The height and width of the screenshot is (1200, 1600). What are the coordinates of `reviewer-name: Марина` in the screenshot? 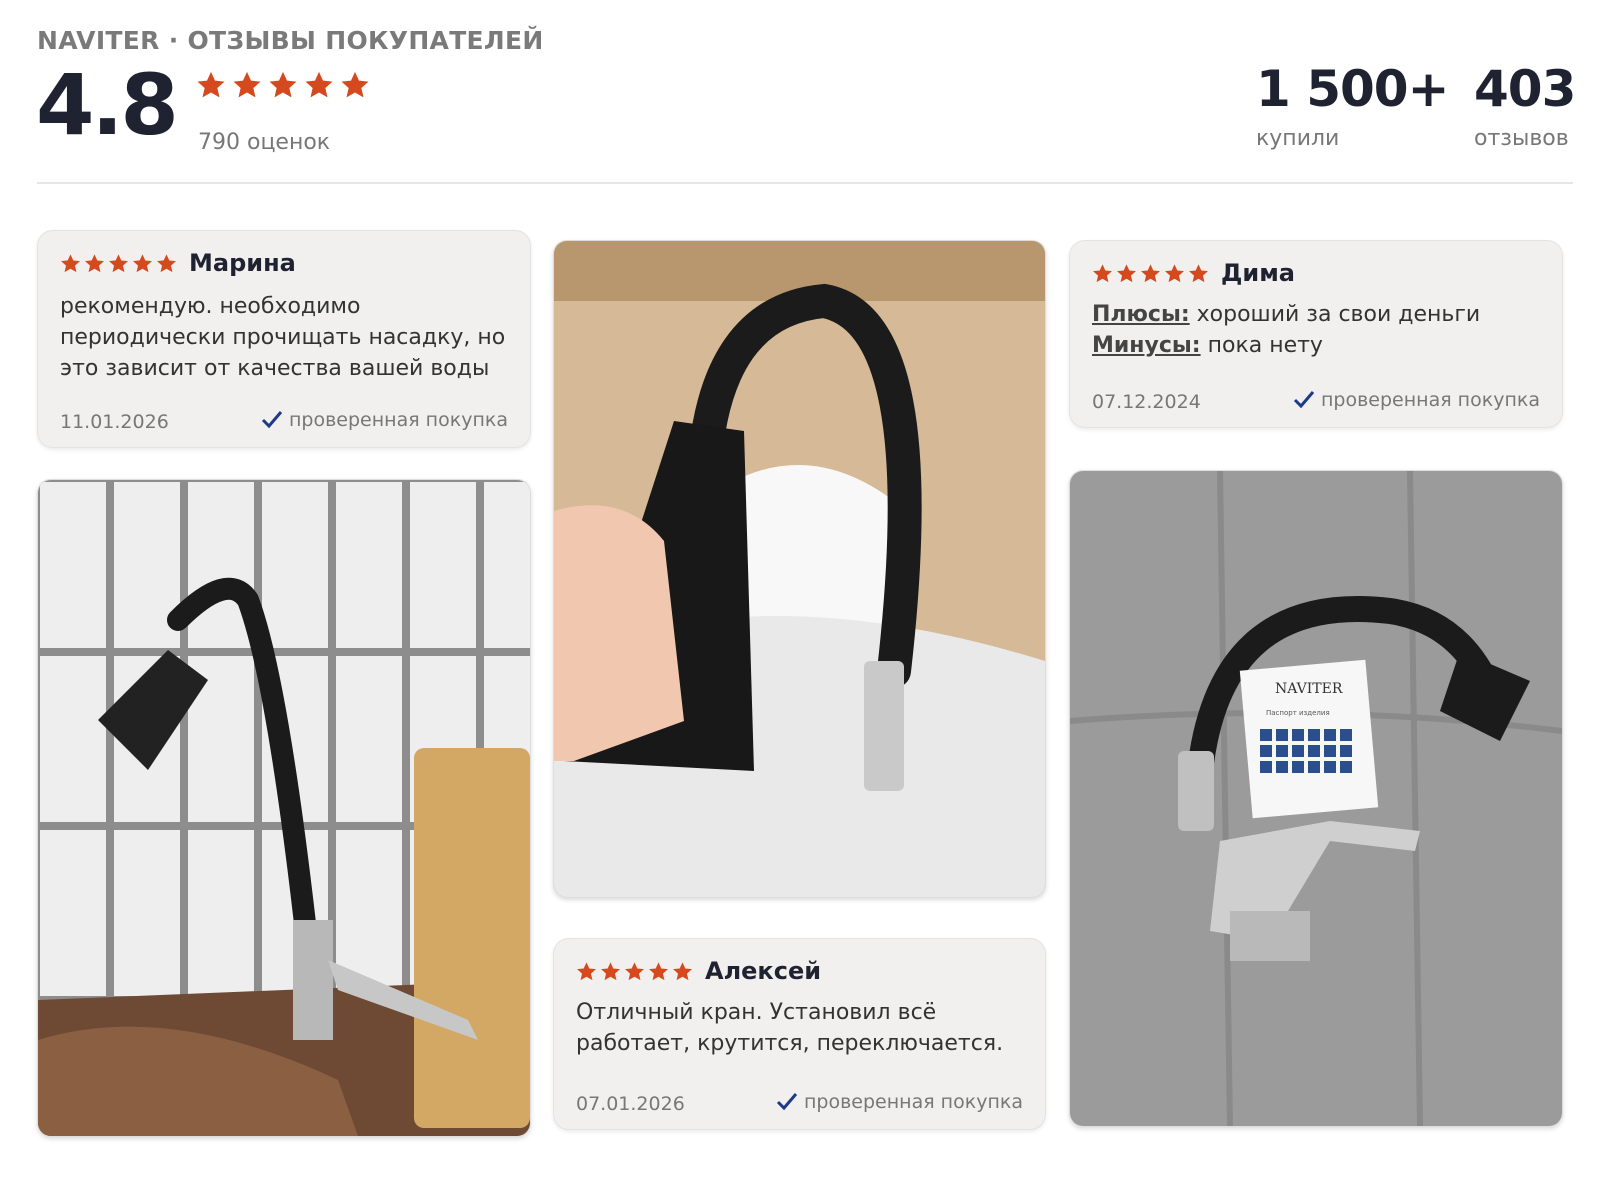 It's located at (242, 263).